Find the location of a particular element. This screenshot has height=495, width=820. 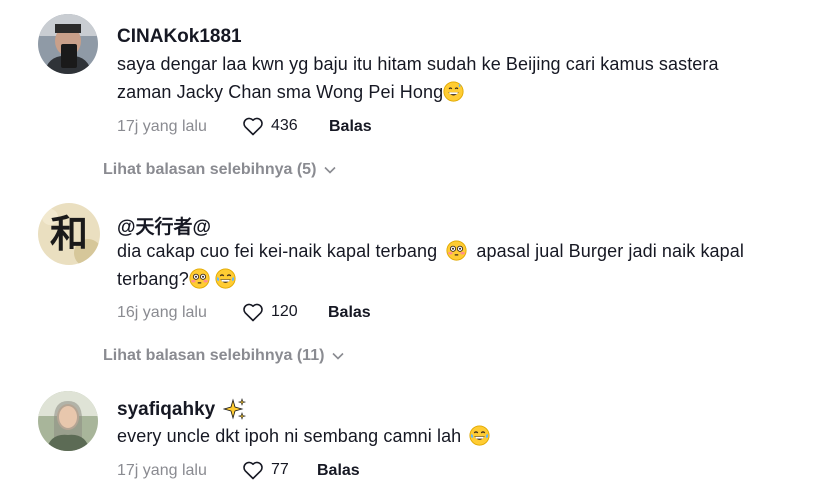

view-more-replies: Lihat balasan selebihnya (5) is located at coordinates (219, 170).